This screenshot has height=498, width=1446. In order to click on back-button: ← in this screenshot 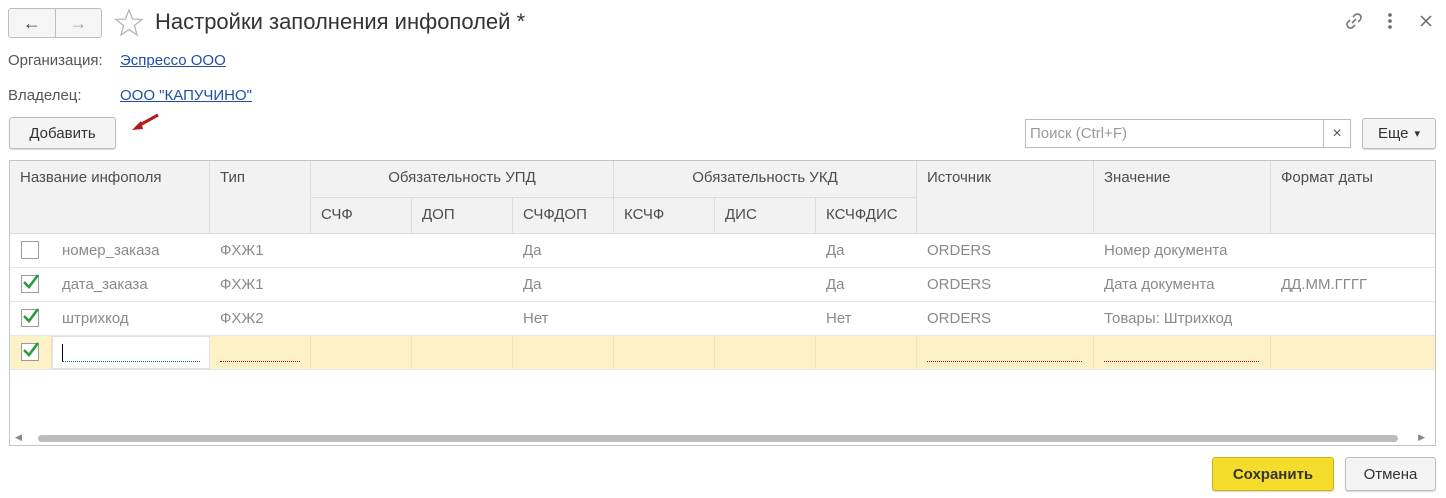, I will do `click(32, 23)`.